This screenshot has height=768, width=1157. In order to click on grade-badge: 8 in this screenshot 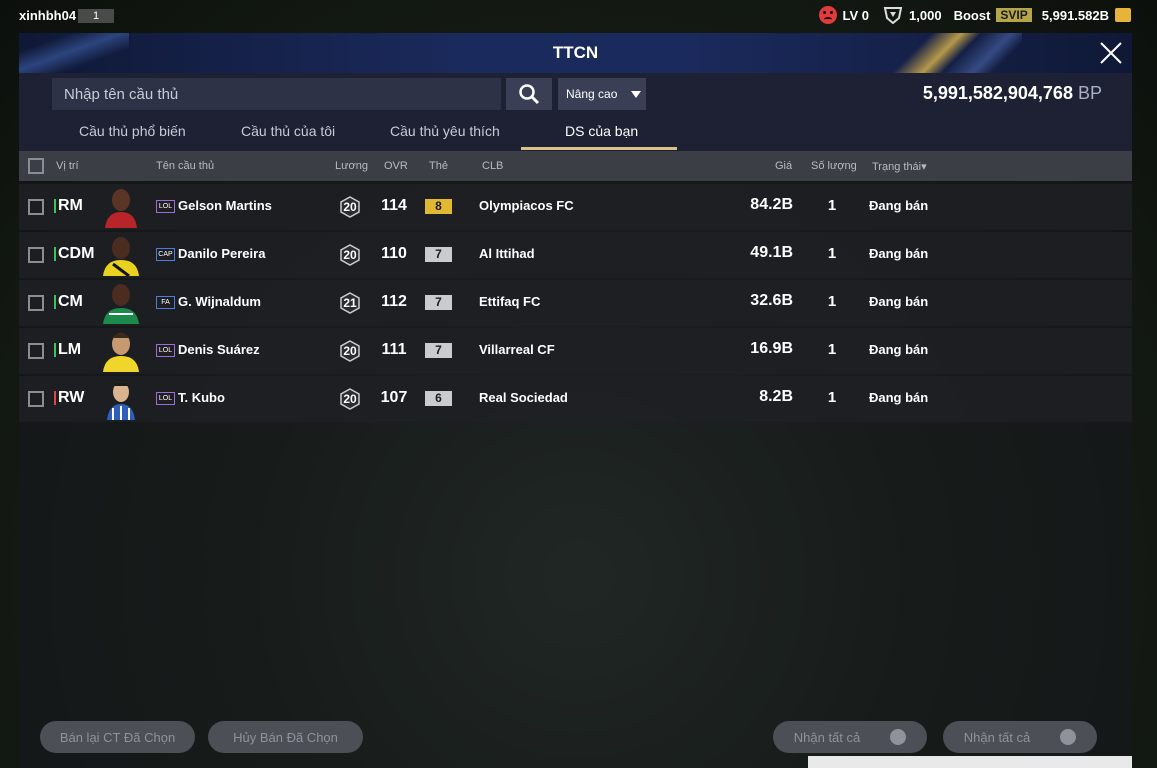, I will do `click(438, 206)`.